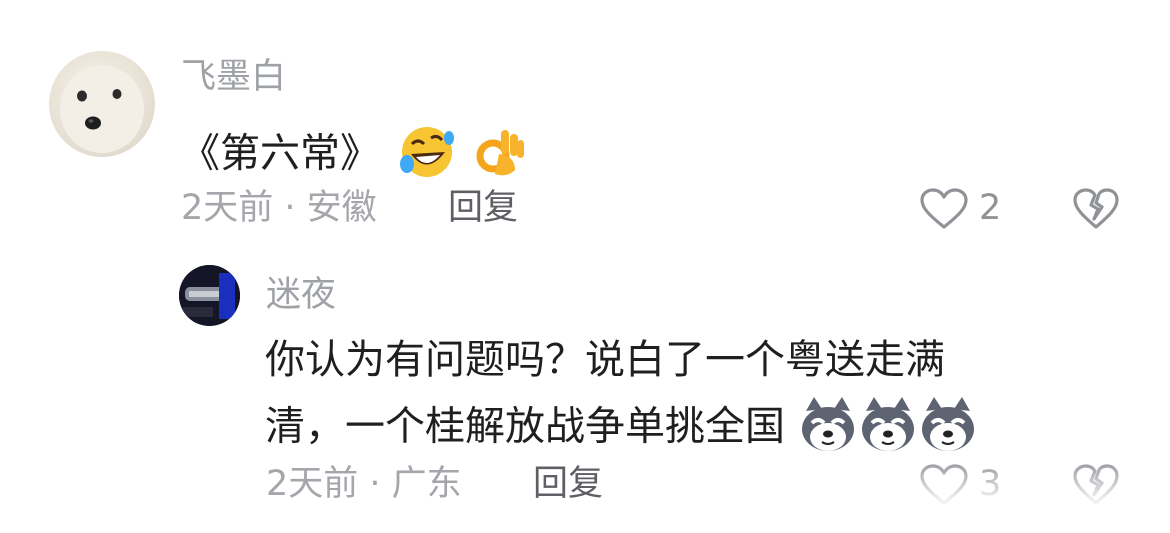 Image resolution: width=1170 pixels, height=533 pixels. Describe the element at coordinates (499, 155) in the screenshot. I see `ok-hand-icon` at that location.